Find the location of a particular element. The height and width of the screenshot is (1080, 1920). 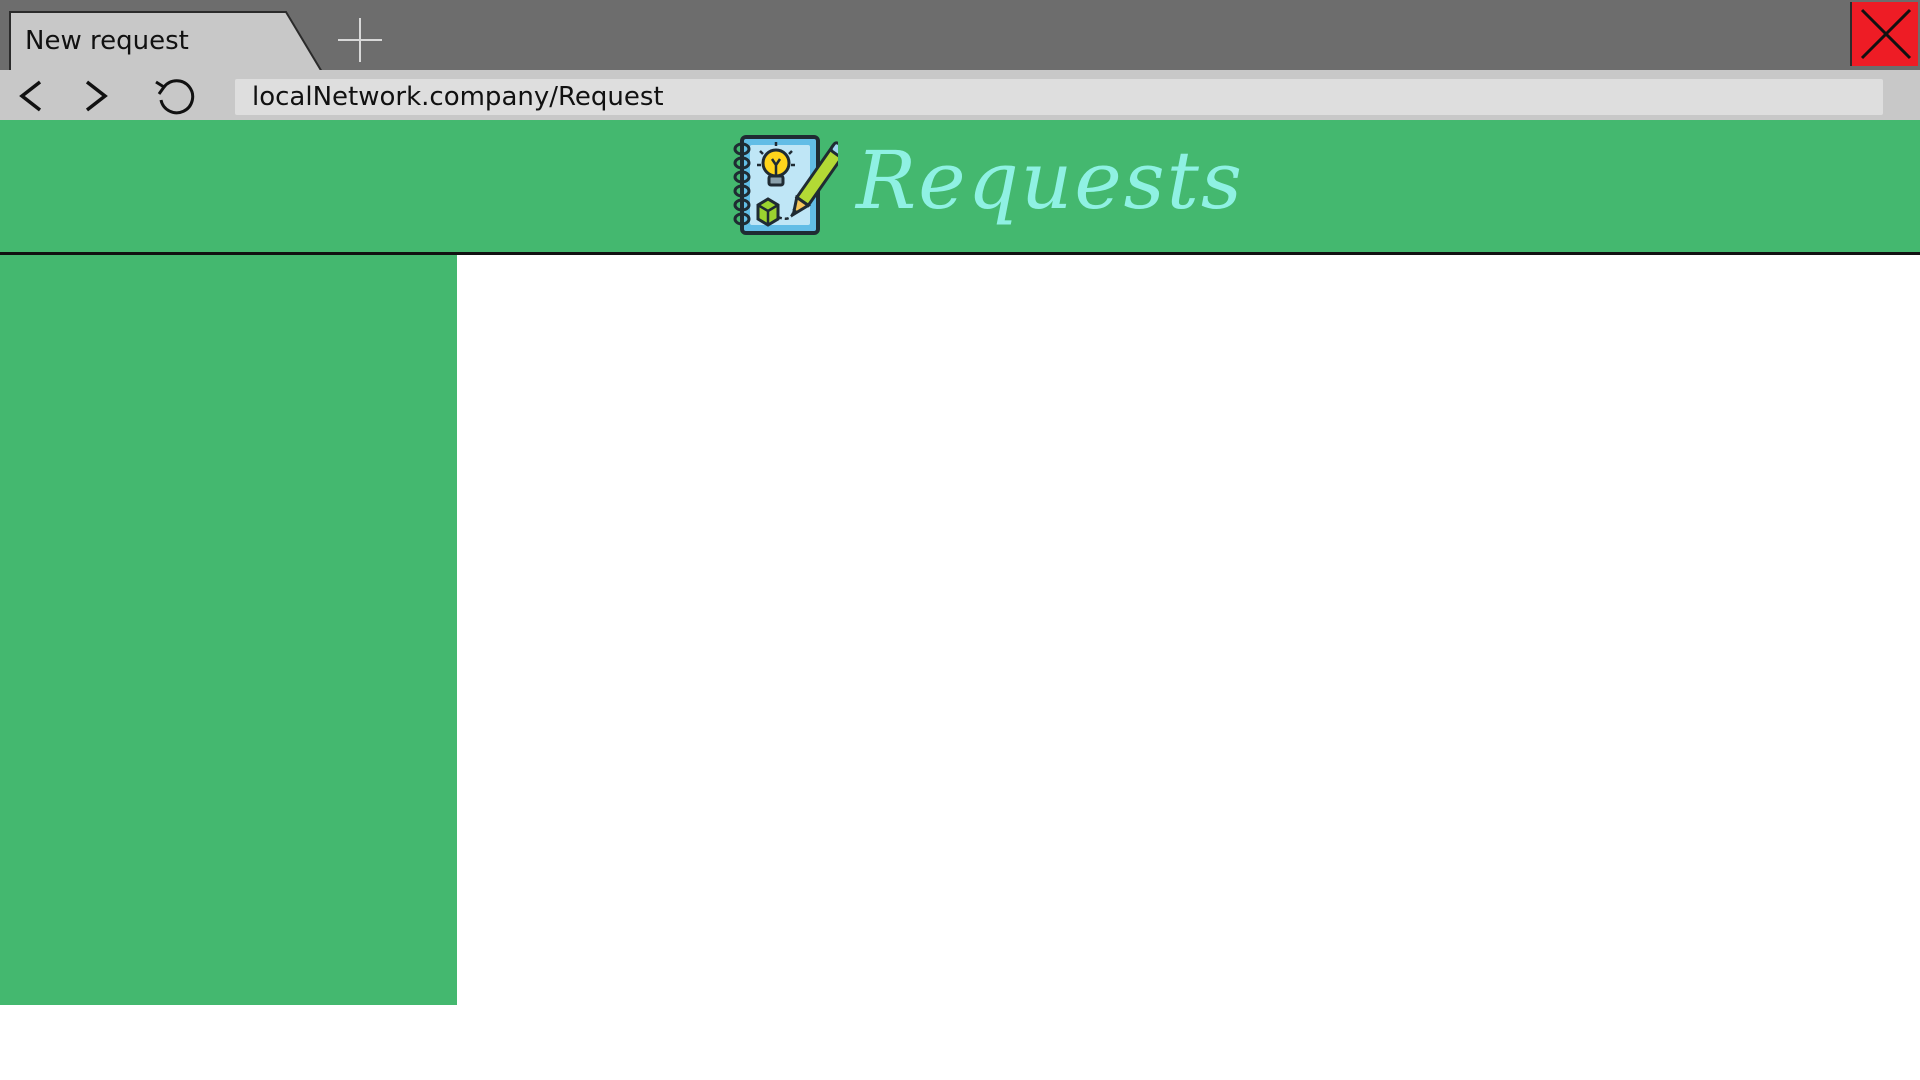

app-header: Requests is located at coordinates (960, 187).